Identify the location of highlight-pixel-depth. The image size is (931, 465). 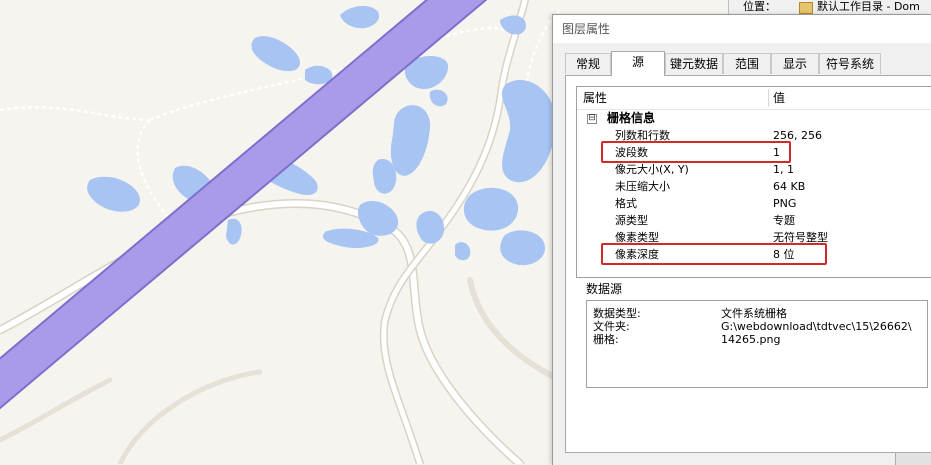
(714, 254).